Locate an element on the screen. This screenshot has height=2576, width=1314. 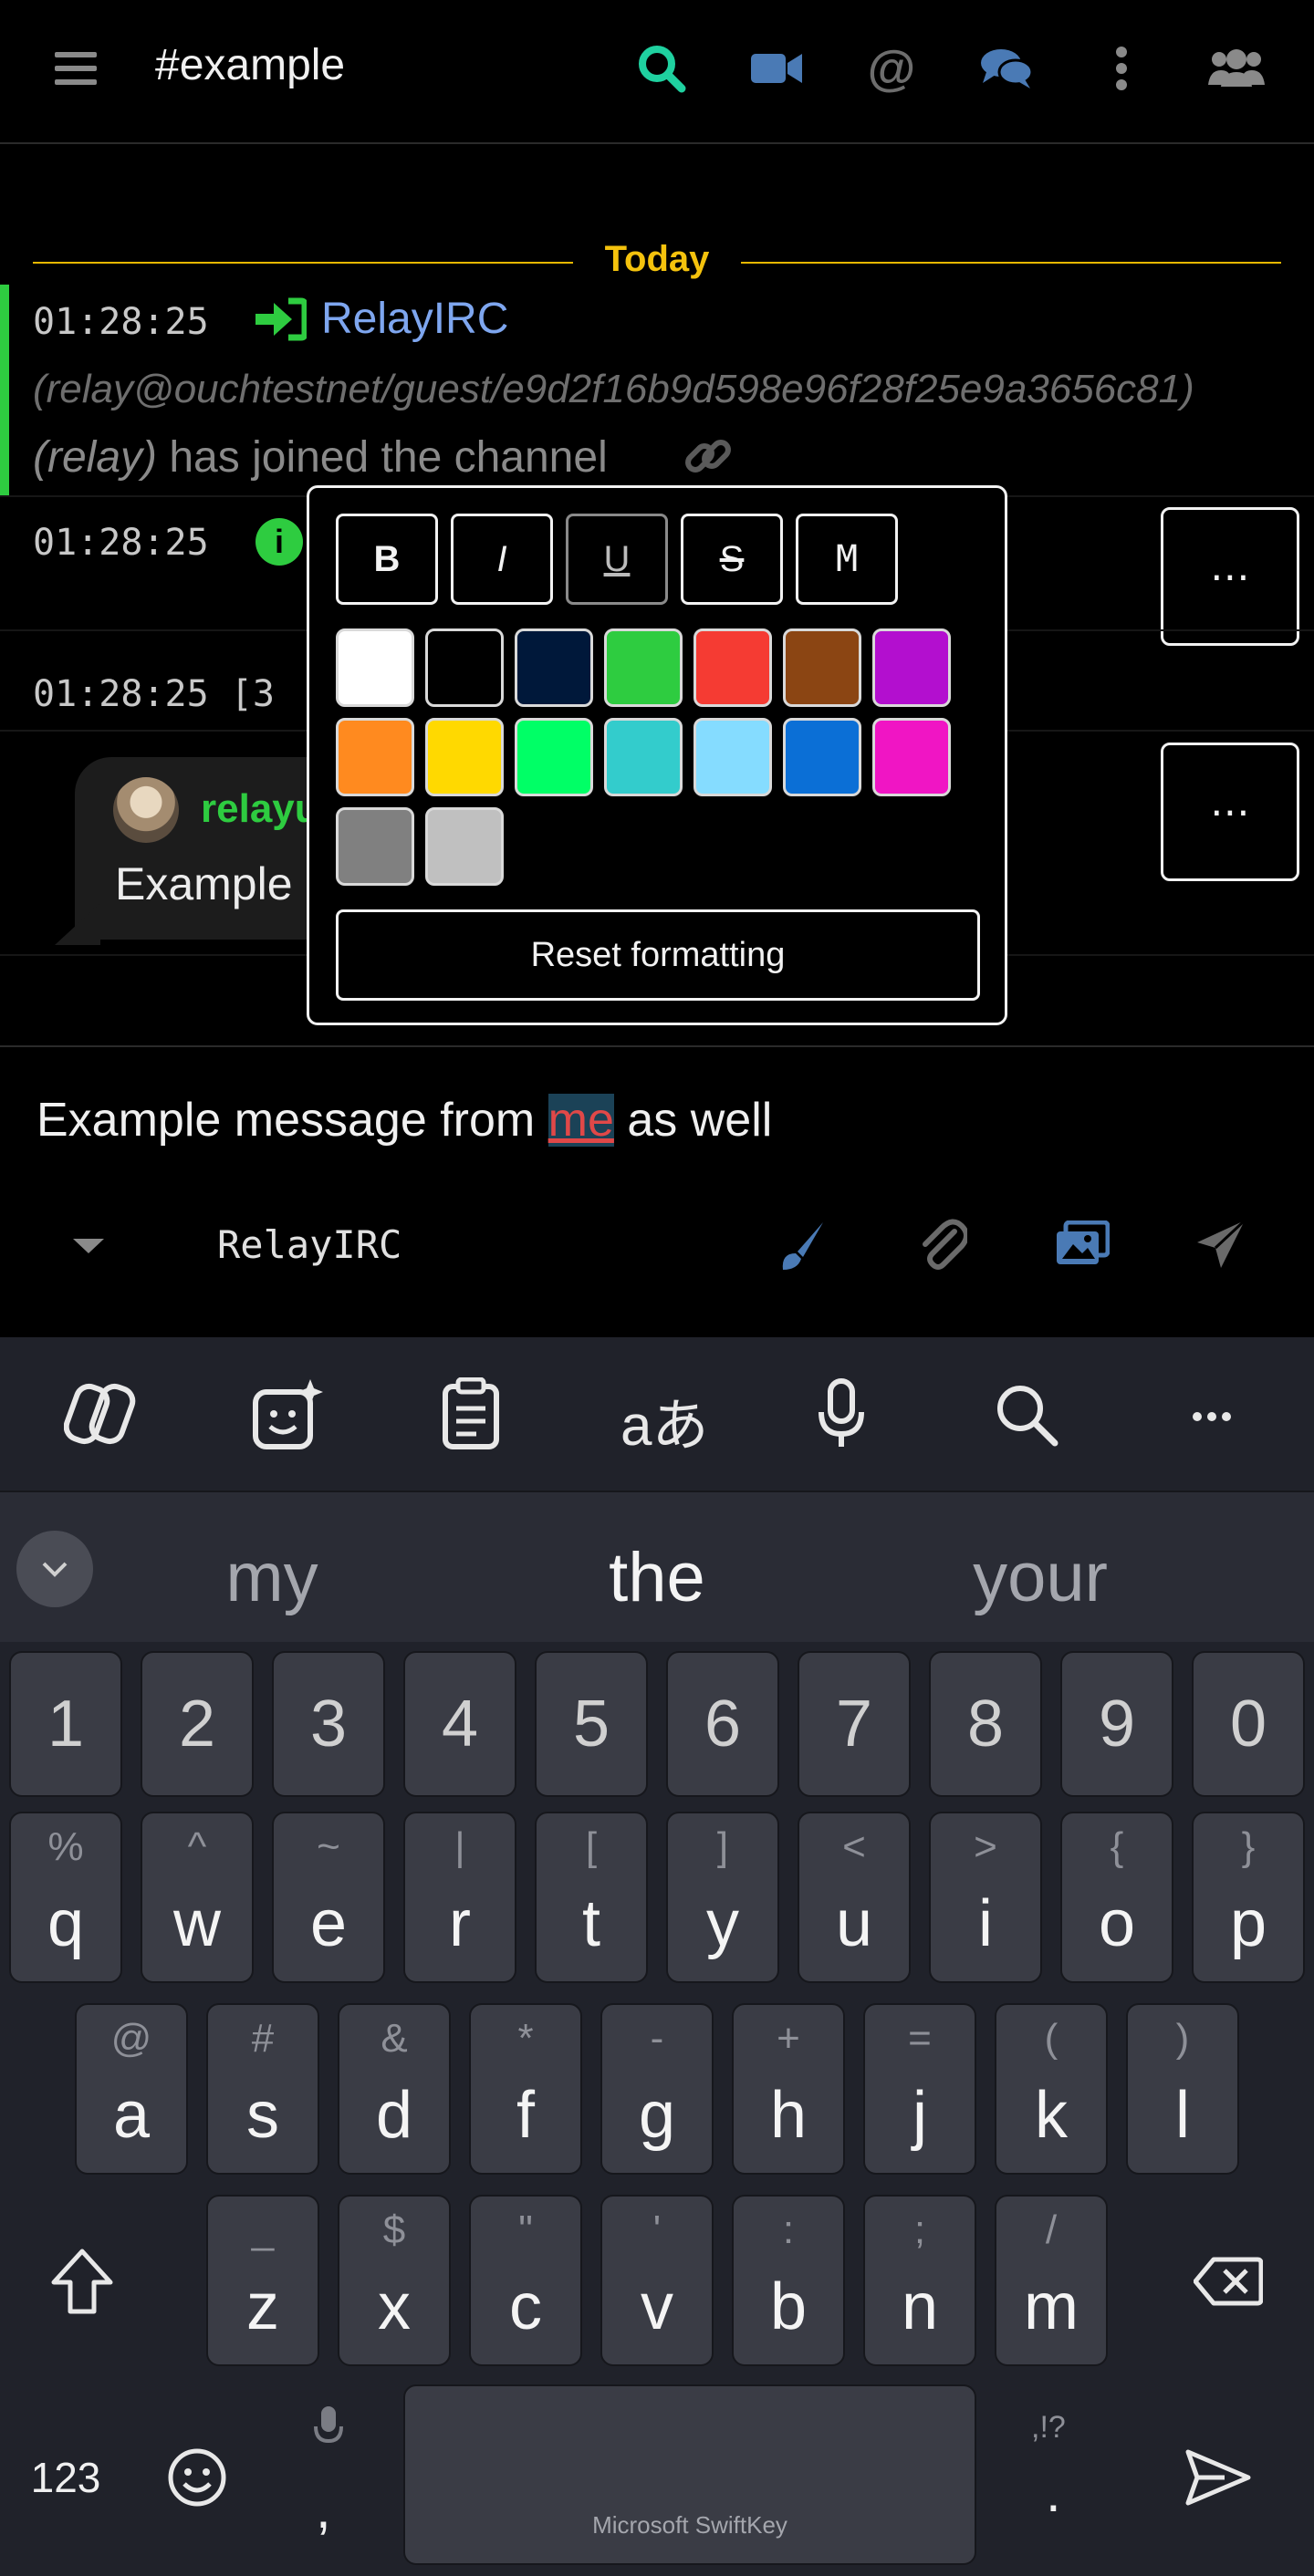
image-upload-icon is located at coordinates (1083, 1245).